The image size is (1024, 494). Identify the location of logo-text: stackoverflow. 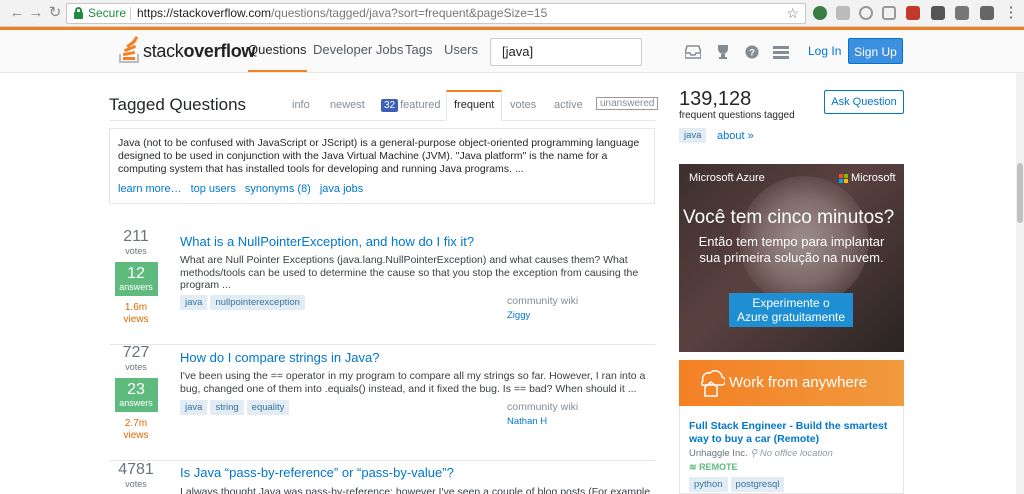
(199, 51).